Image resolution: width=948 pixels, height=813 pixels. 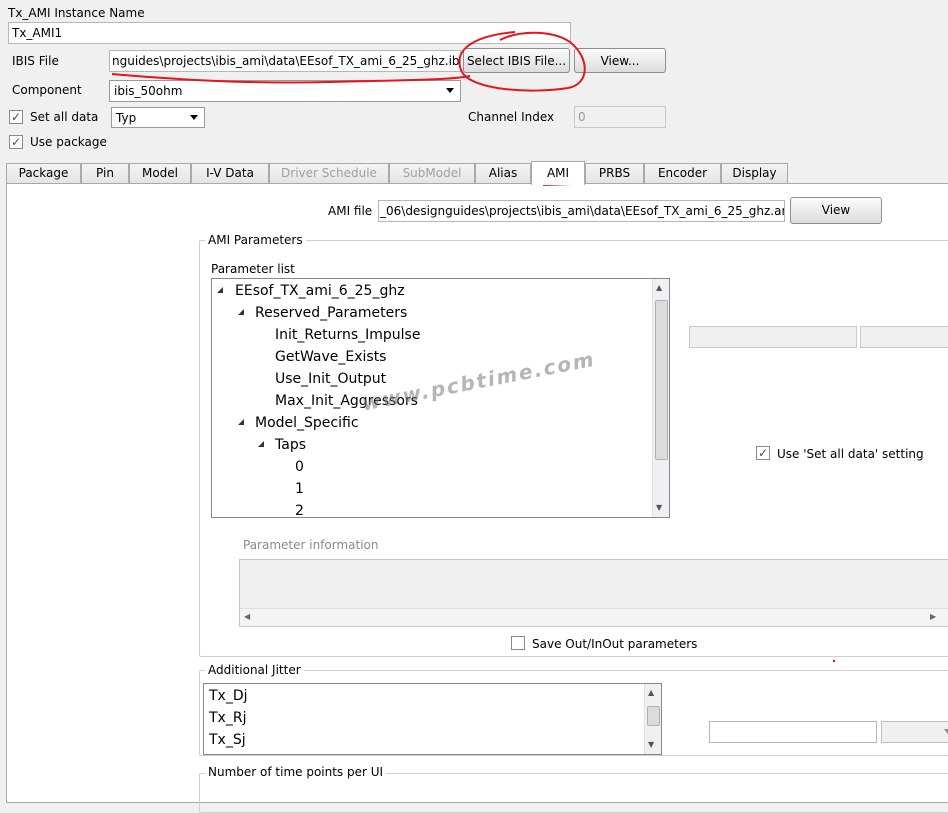 What do you see at coordinates (253, 269) in the screenshot?
I see `parameter-list-label: Parameter list` at bounding box center [253, 269].